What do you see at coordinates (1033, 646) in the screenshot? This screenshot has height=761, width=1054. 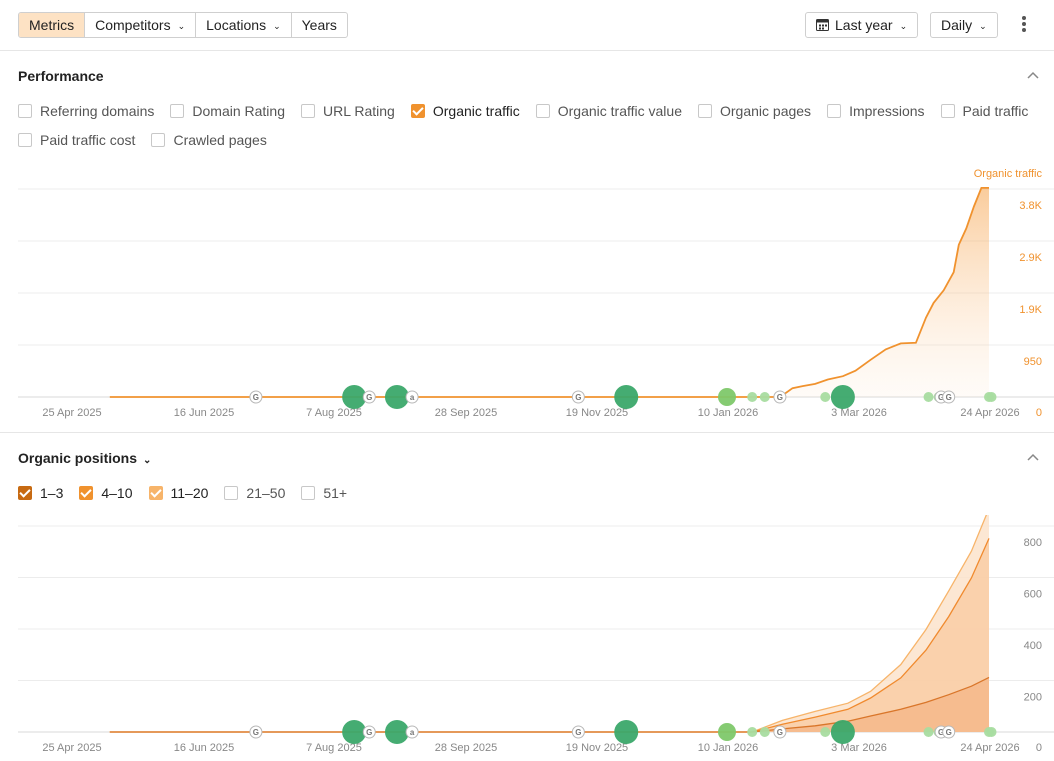 I see `y-tick-label: 400` at bounding box center [1033, 646].